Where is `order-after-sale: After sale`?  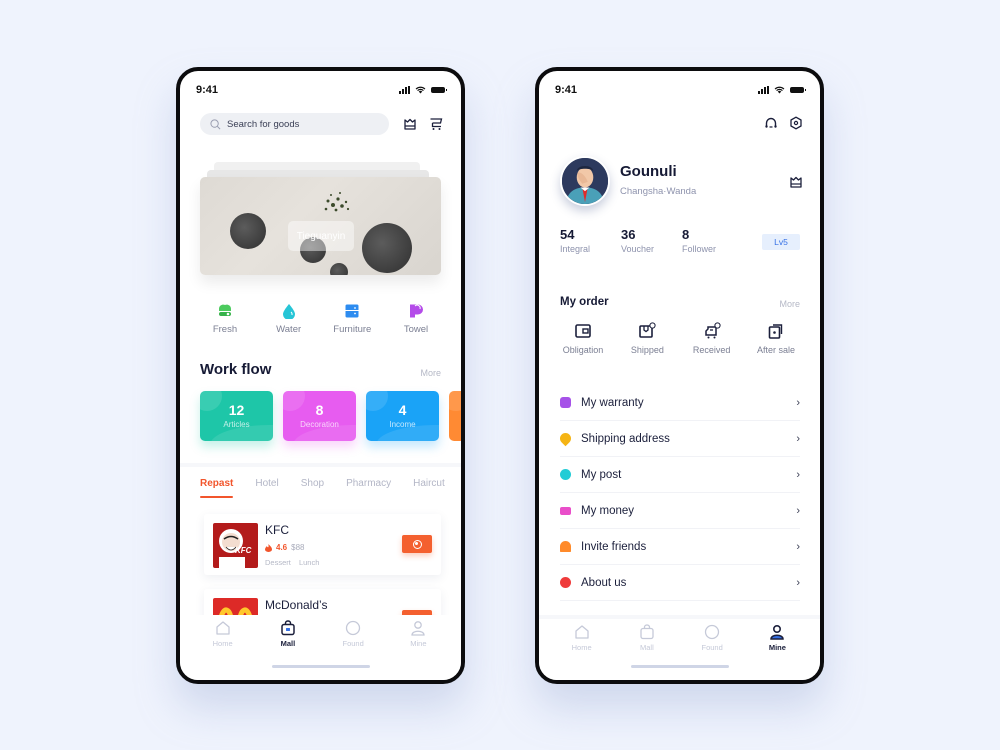 order-after-sale: After sale is located at coordinates (776, 338).